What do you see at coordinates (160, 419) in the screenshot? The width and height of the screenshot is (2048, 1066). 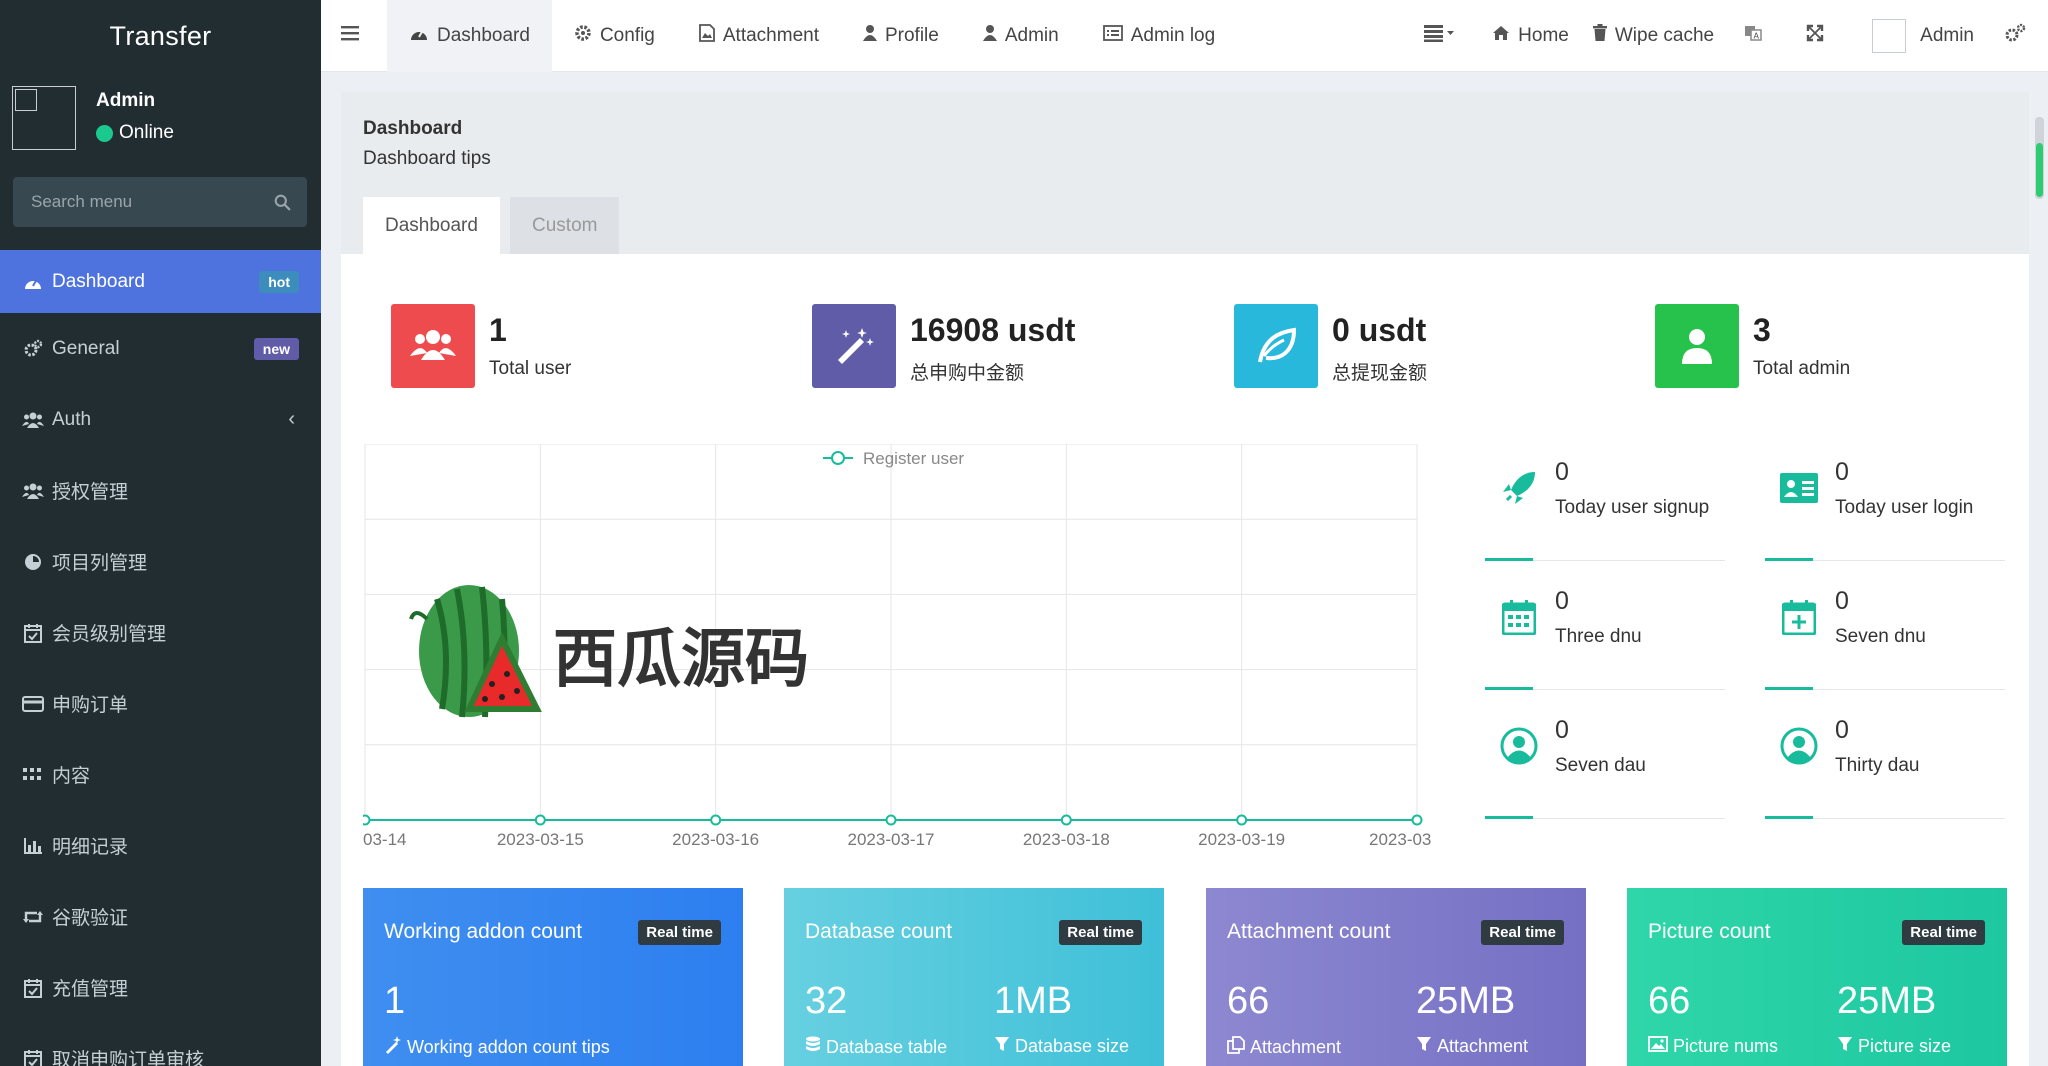 I see `sidebar-item-auth: Auth ‹` at bounding box center [160, 419].